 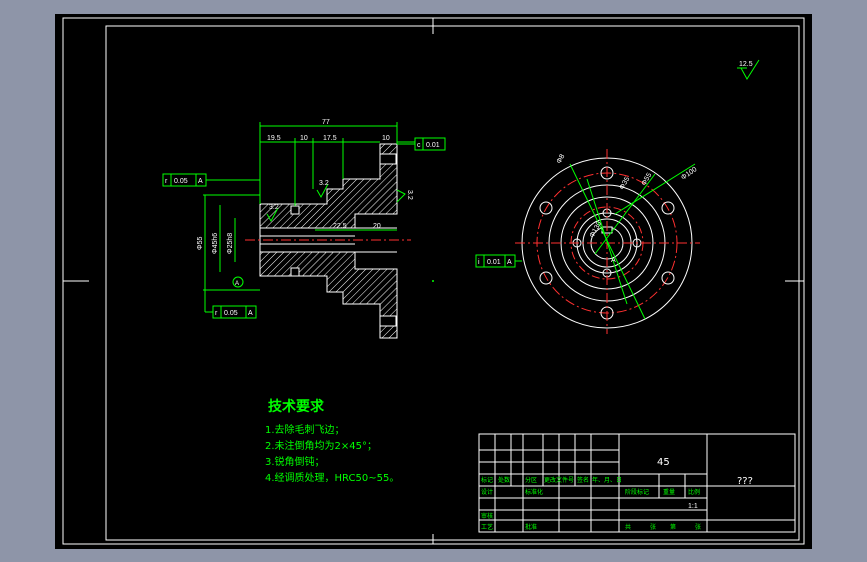 I want to click on svg-text: 共, so click(x=628, y=527).